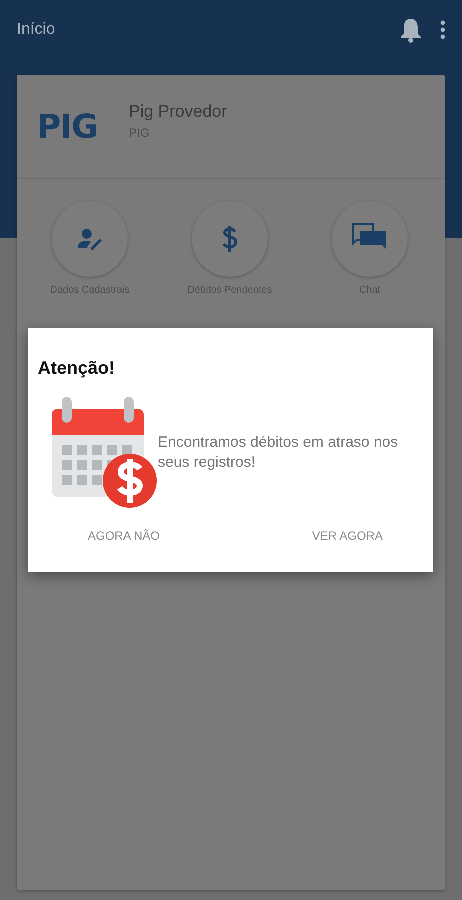 Image resolution: width=462 pixels, height=900 pixels. I want to click on more-icon, so click(443, 30).